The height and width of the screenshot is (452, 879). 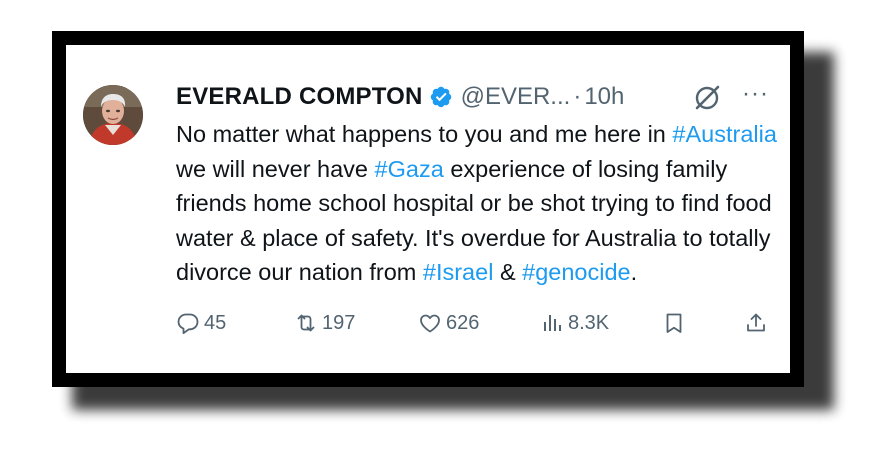 What do you see at coordinates (201, 323) in the screenshot?
I see `reply-button: 45` at bounding box center [201, 323].